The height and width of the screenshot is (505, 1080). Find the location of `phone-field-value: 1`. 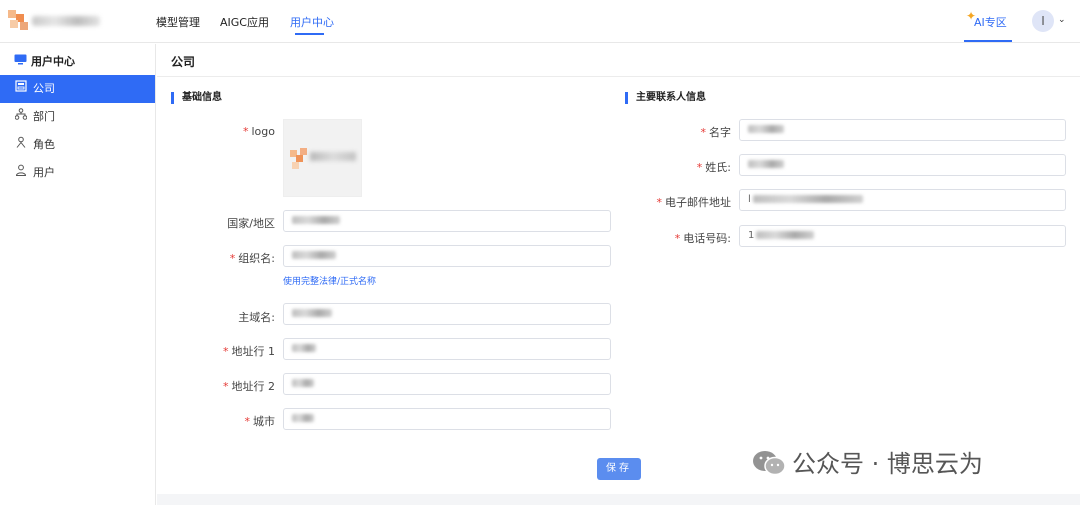

phone-field-value: 1 is located at coordinates (751, 235).